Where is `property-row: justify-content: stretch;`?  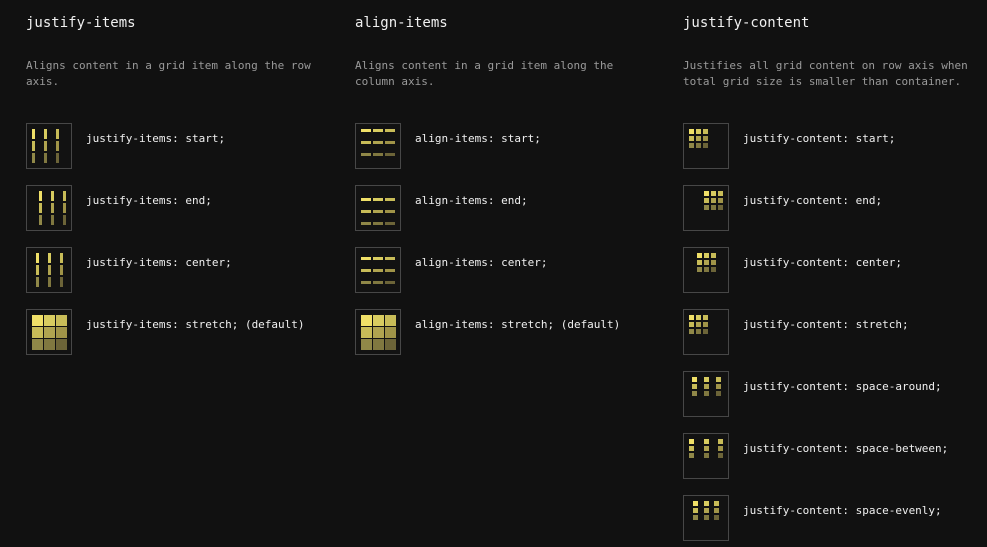 property-row: justify-content: stretch; is located at coordinates (833, 332).